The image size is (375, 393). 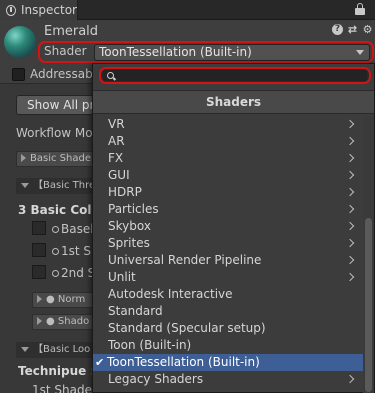 I want to click on foldout-label: 【Basic Loo, so click(x=62, y=349).